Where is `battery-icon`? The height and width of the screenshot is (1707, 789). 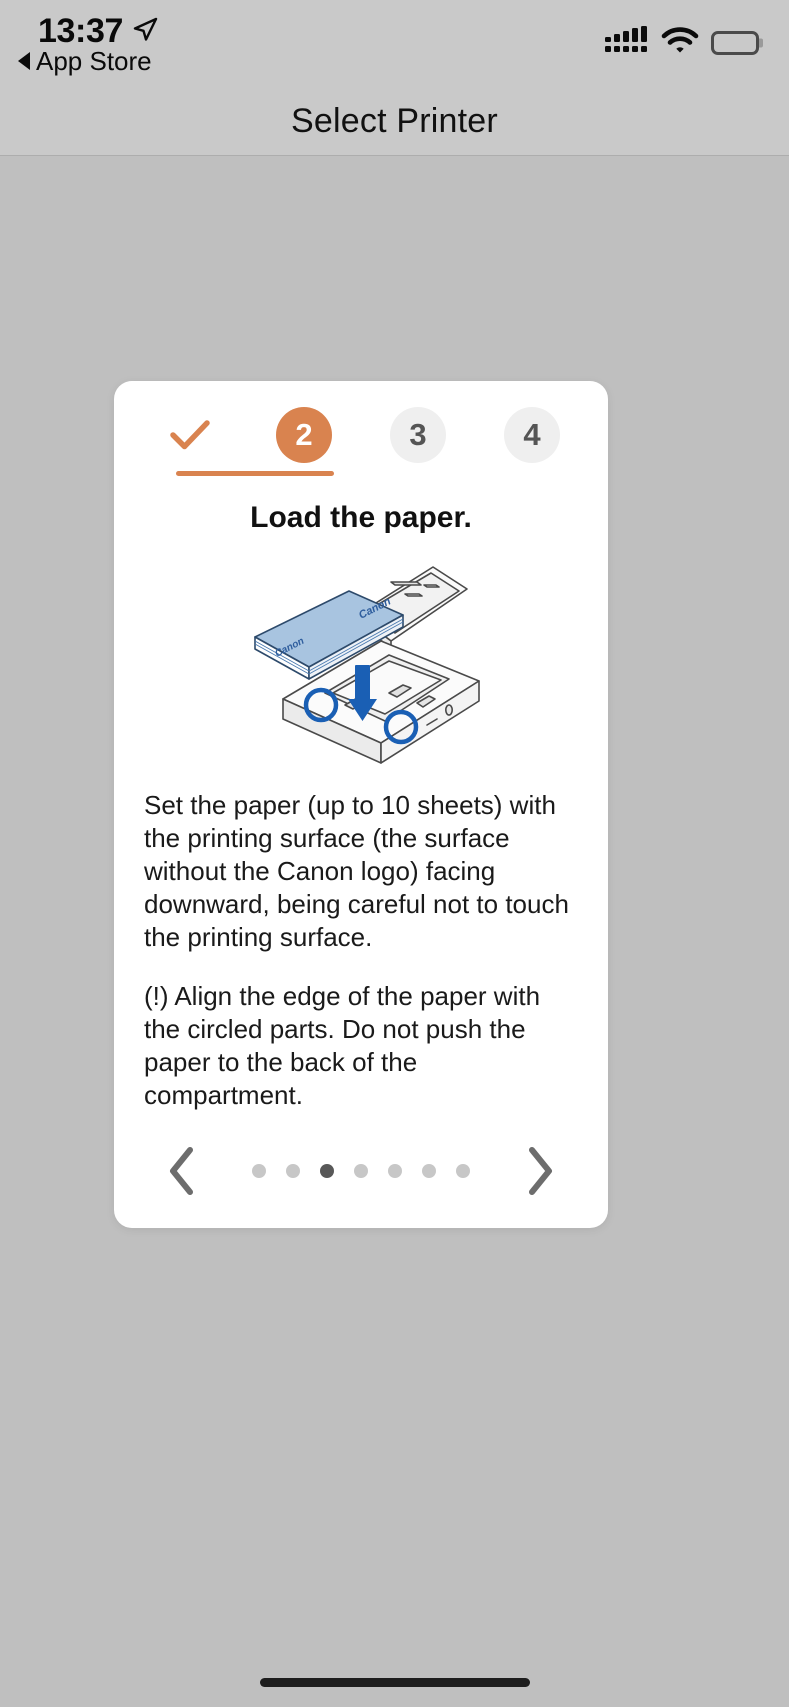
battery-icon is located at coordinates (737, 42).